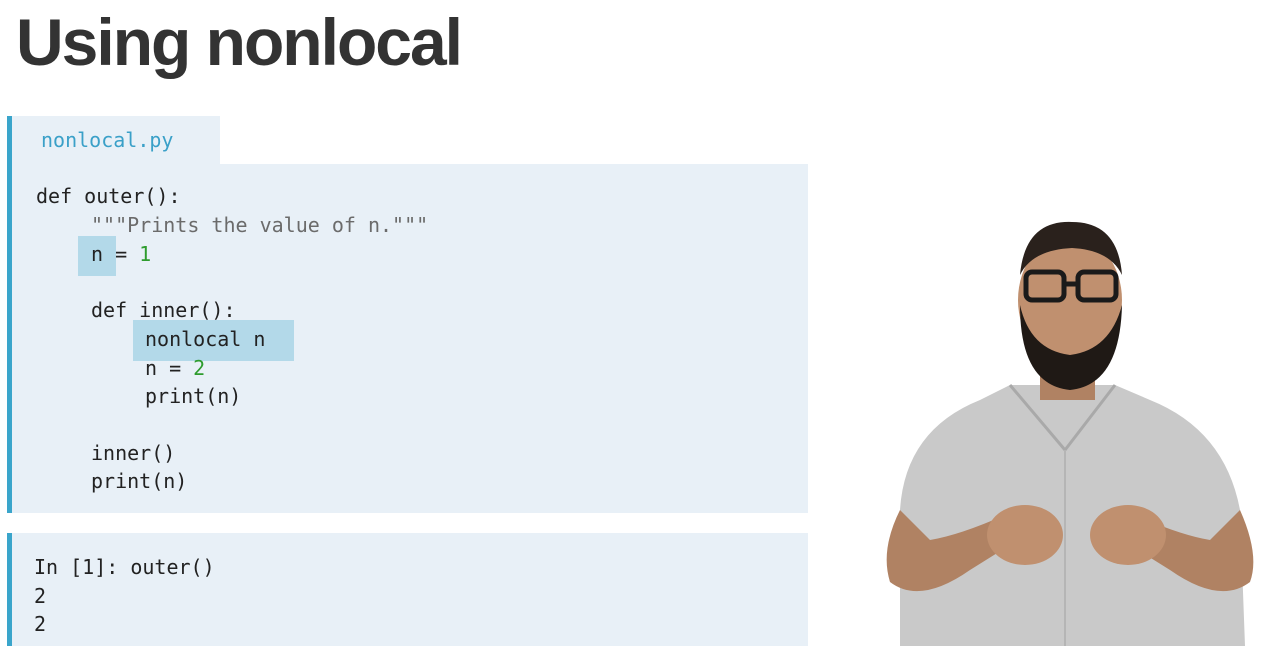  What do you see at coordinates (1128, 535) in the screenshot?
I see `presenter-right-hand` at bounding box center [1128, 535].